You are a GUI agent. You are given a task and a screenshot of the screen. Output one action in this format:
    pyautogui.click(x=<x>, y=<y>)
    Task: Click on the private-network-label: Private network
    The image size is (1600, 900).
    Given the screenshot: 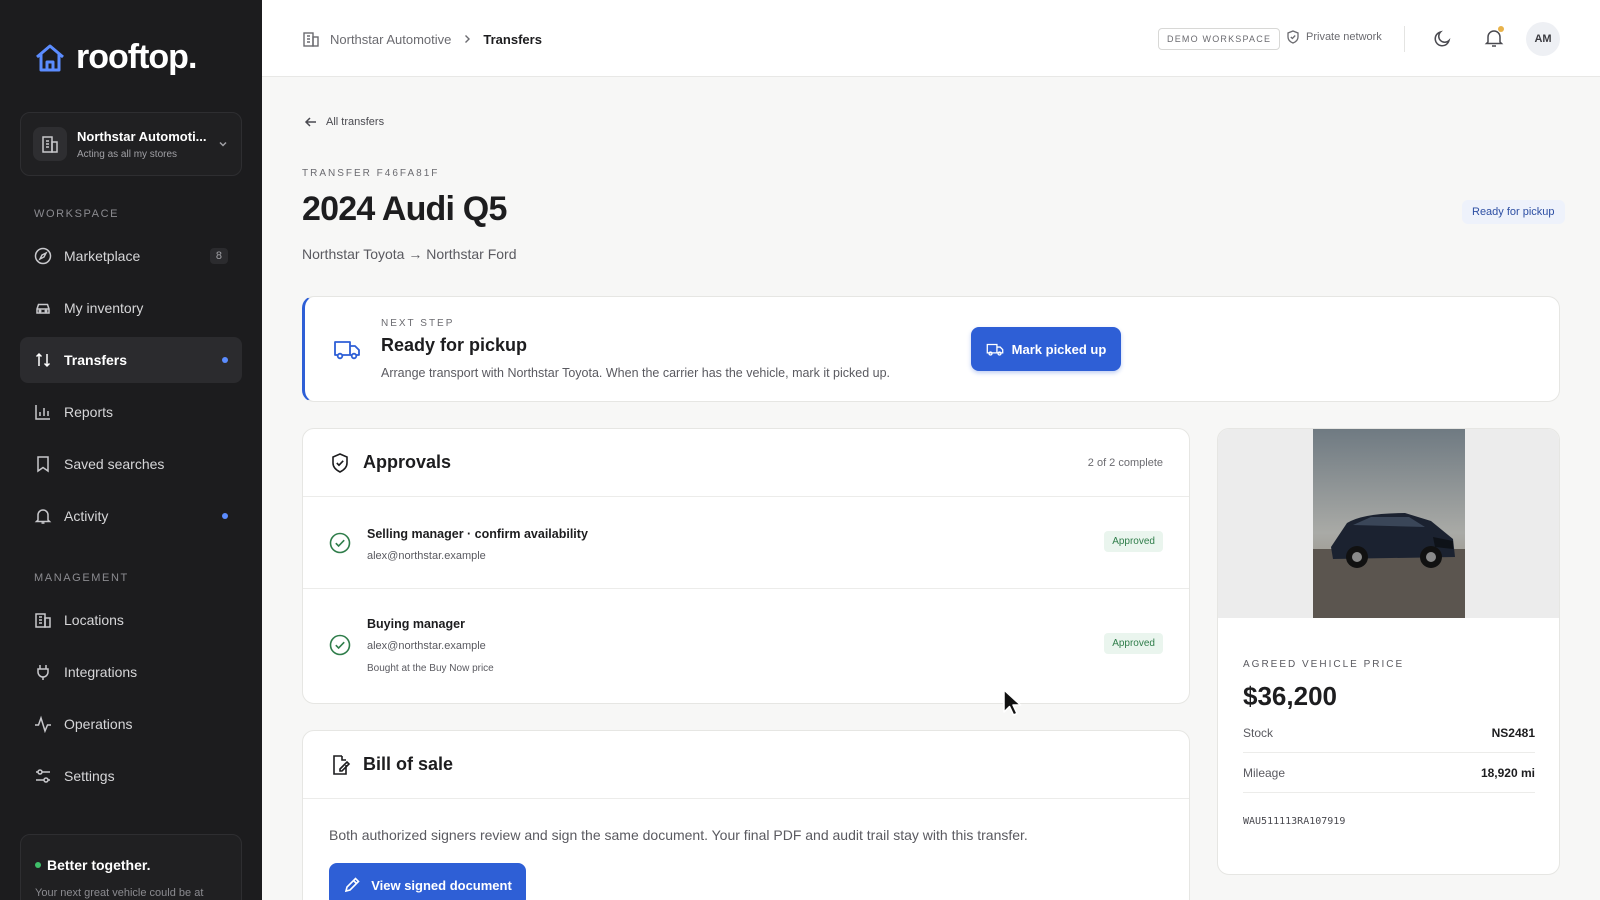 What is the action you would take?
    pyautogui.click(x=1344, y=37)
    